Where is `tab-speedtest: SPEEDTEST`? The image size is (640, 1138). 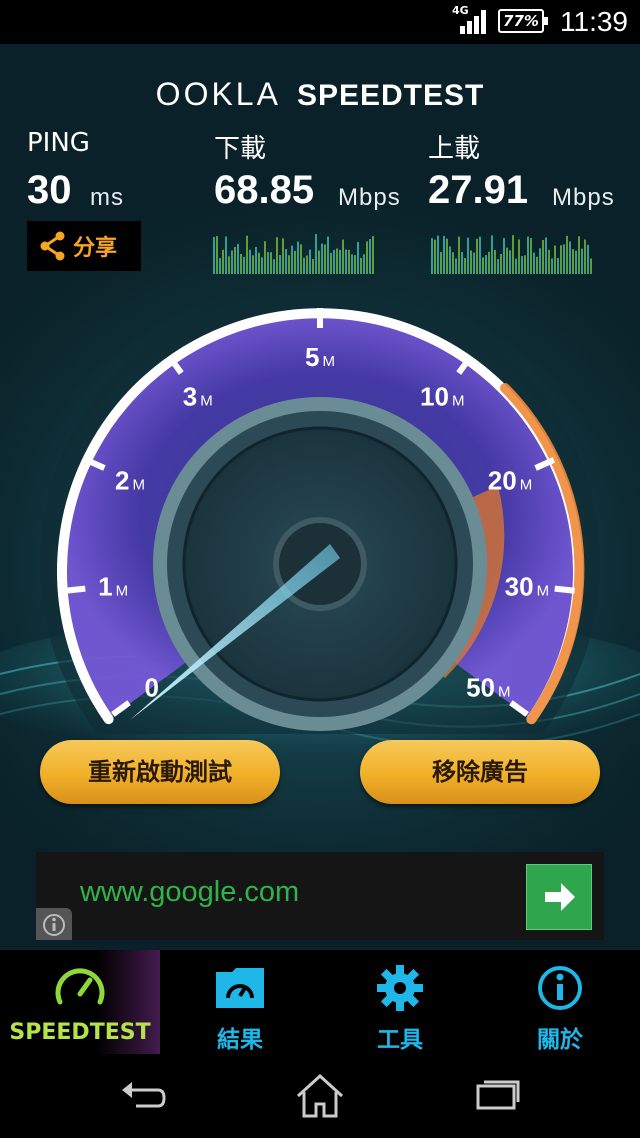 tab-speedtest: SPEEDTEST is located at coordinates (80, 1002).